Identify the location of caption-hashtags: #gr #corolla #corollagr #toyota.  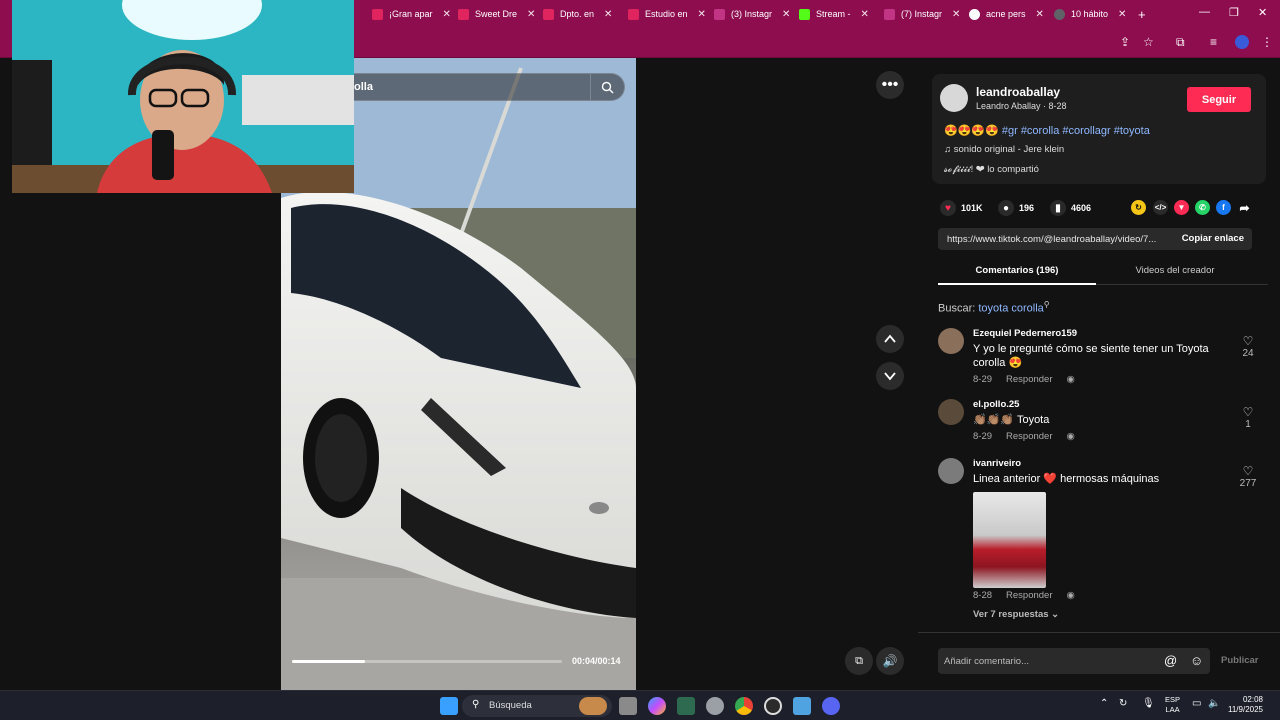
(1076, 131).